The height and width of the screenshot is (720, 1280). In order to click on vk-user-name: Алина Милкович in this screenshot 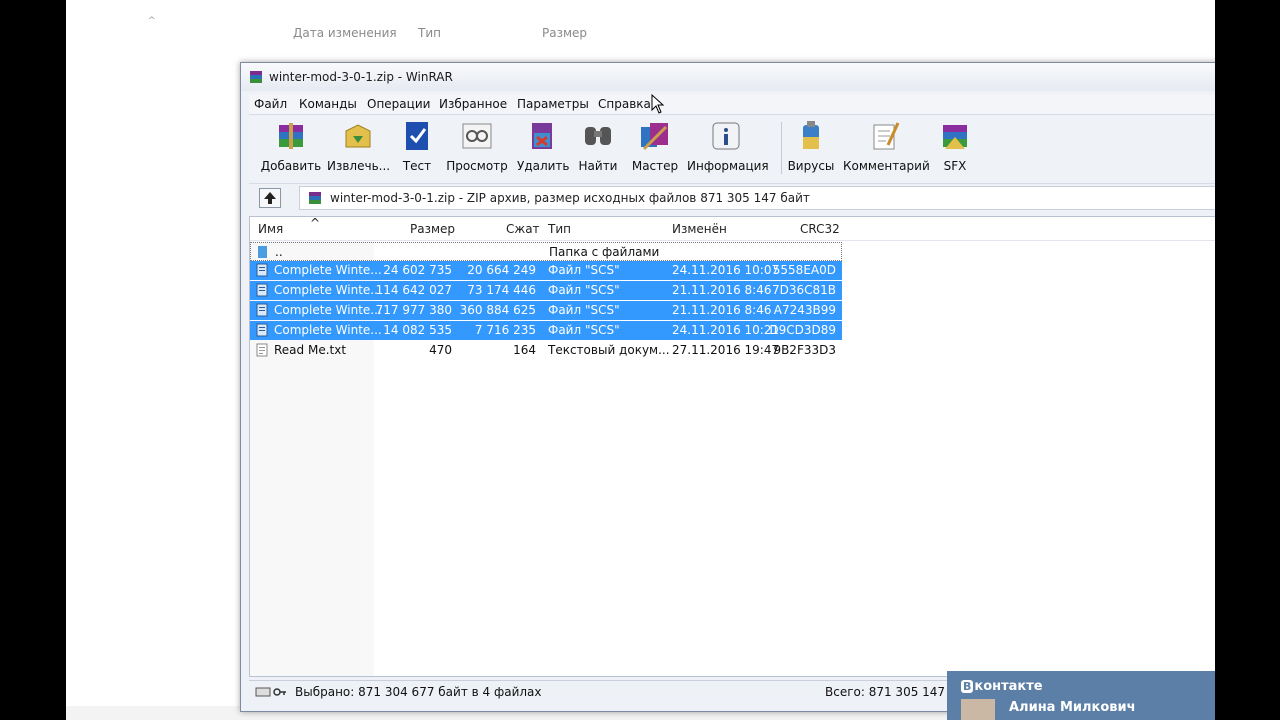, I will do `click(1072, 707)`.